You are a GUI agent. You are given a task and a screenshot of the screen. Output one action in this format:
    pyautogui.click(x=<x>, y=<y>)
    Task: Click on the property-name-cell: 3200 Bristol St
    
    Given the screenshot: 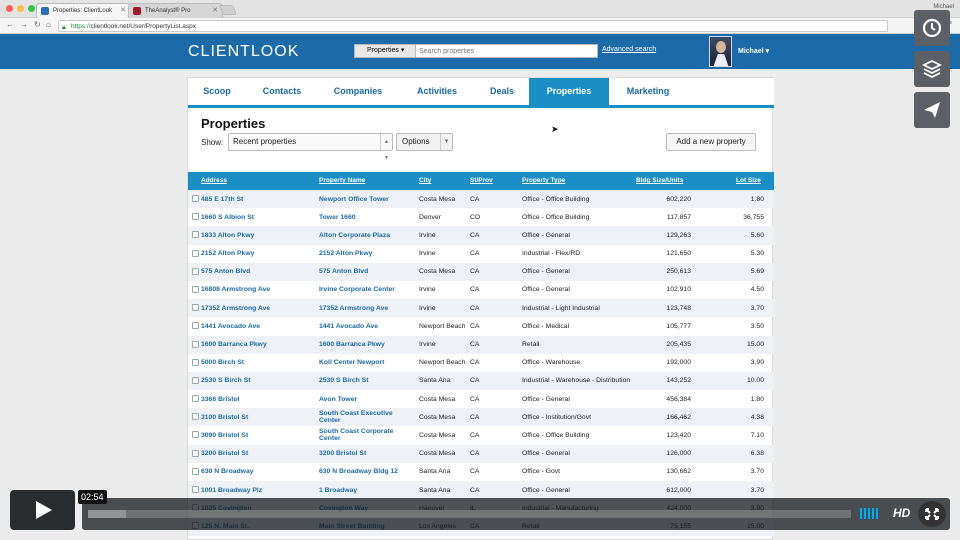 What is the action you would take?
    pyautogui.click(x=367, y=454)
    